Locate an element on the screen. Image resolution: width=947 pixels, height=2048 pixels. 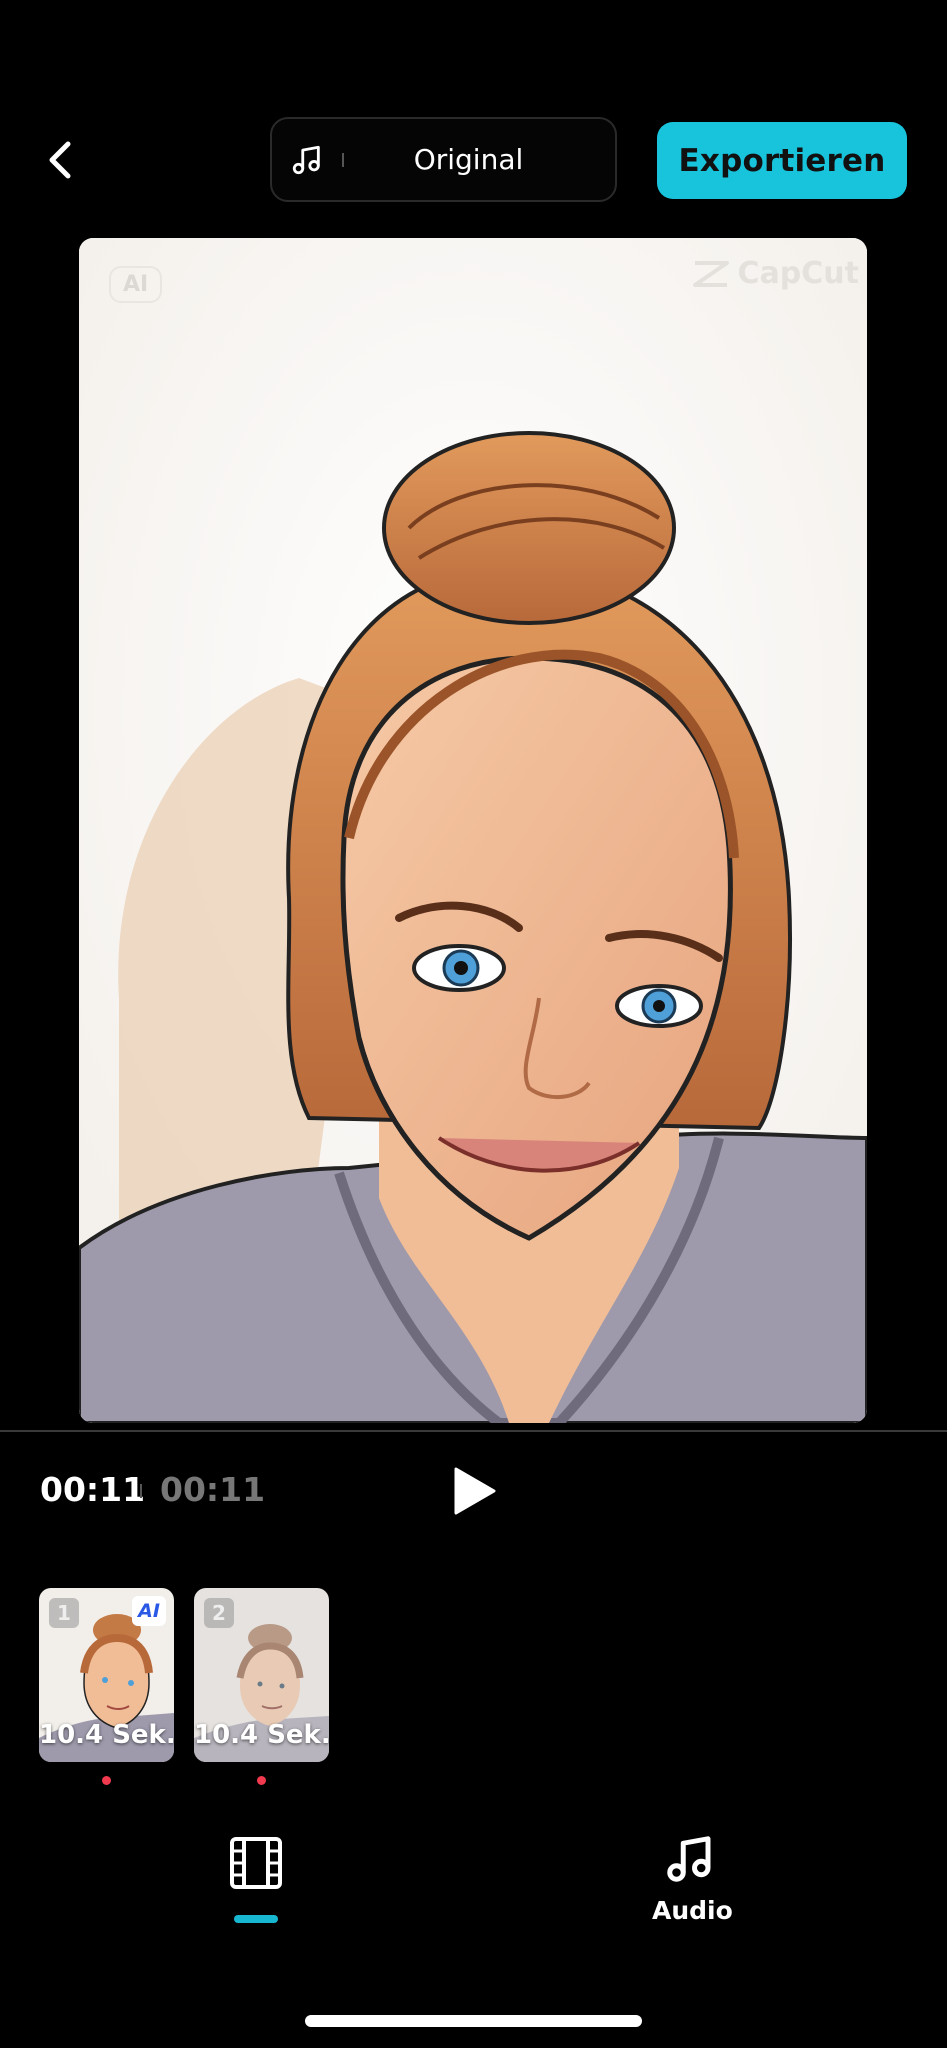
ai-tag: AI is located at coordinates (136, 284).